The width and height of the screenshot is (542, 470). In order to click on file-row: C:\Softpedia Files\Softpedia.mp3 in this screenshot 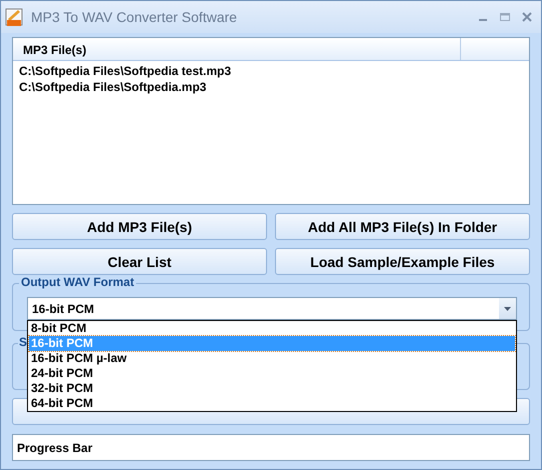, I will do `click(112, 87)`.